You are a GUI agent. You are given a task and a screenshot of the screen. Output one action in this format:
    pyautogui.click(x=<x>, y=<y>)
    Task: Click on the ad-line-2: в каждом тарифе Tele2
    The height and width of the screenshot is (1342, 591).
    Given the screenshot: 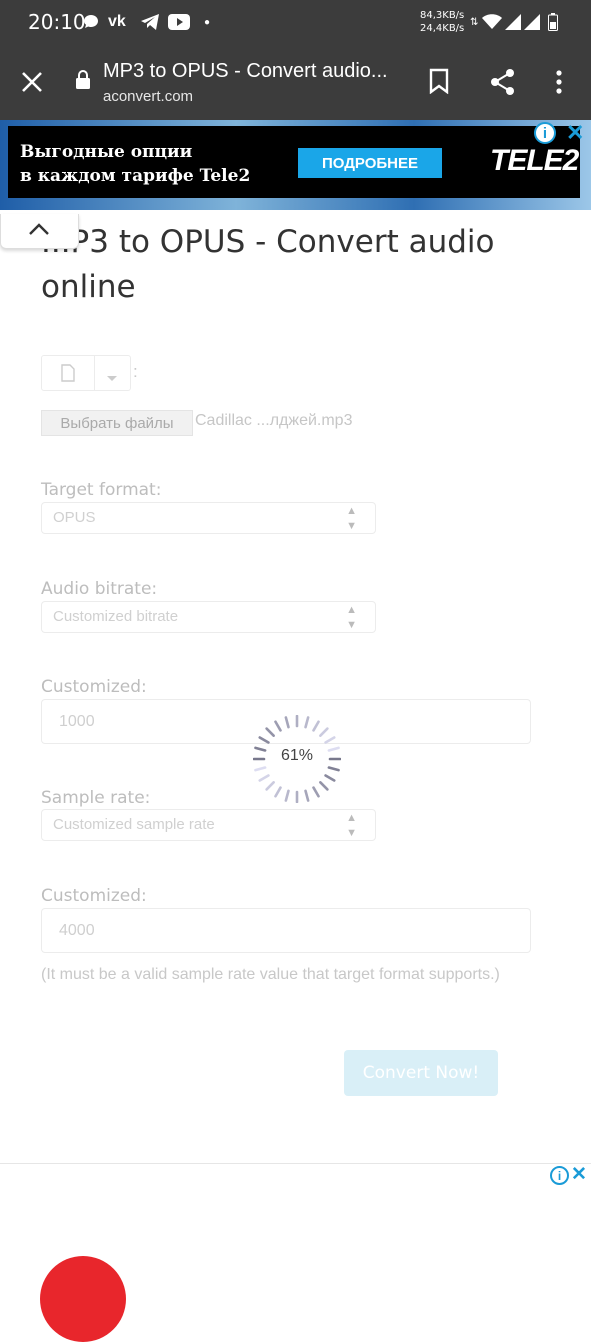 What is the action you would take?
    pyautogui.click(x=135, y=176)
    